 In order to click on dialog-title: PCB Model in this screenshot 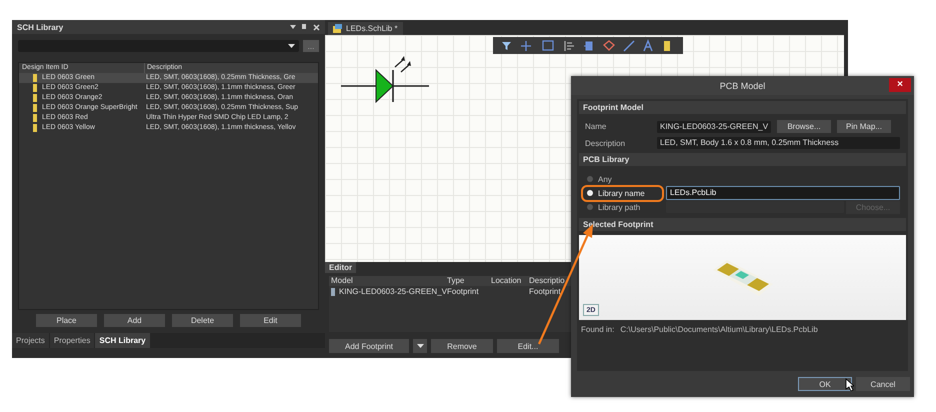, I will do `click(743, 85)`.